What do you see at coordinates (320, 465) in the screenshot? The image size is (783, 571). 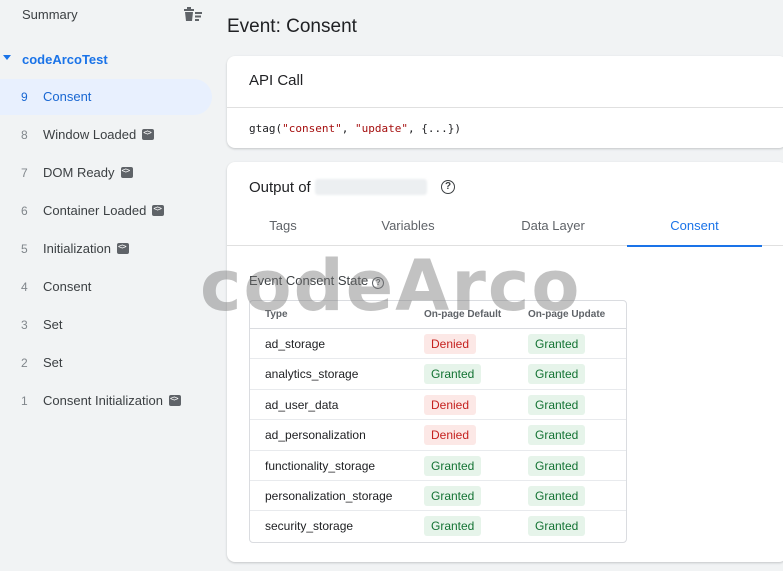 I see `consent-type: functionality_storage` at bounding box center [320, 465].